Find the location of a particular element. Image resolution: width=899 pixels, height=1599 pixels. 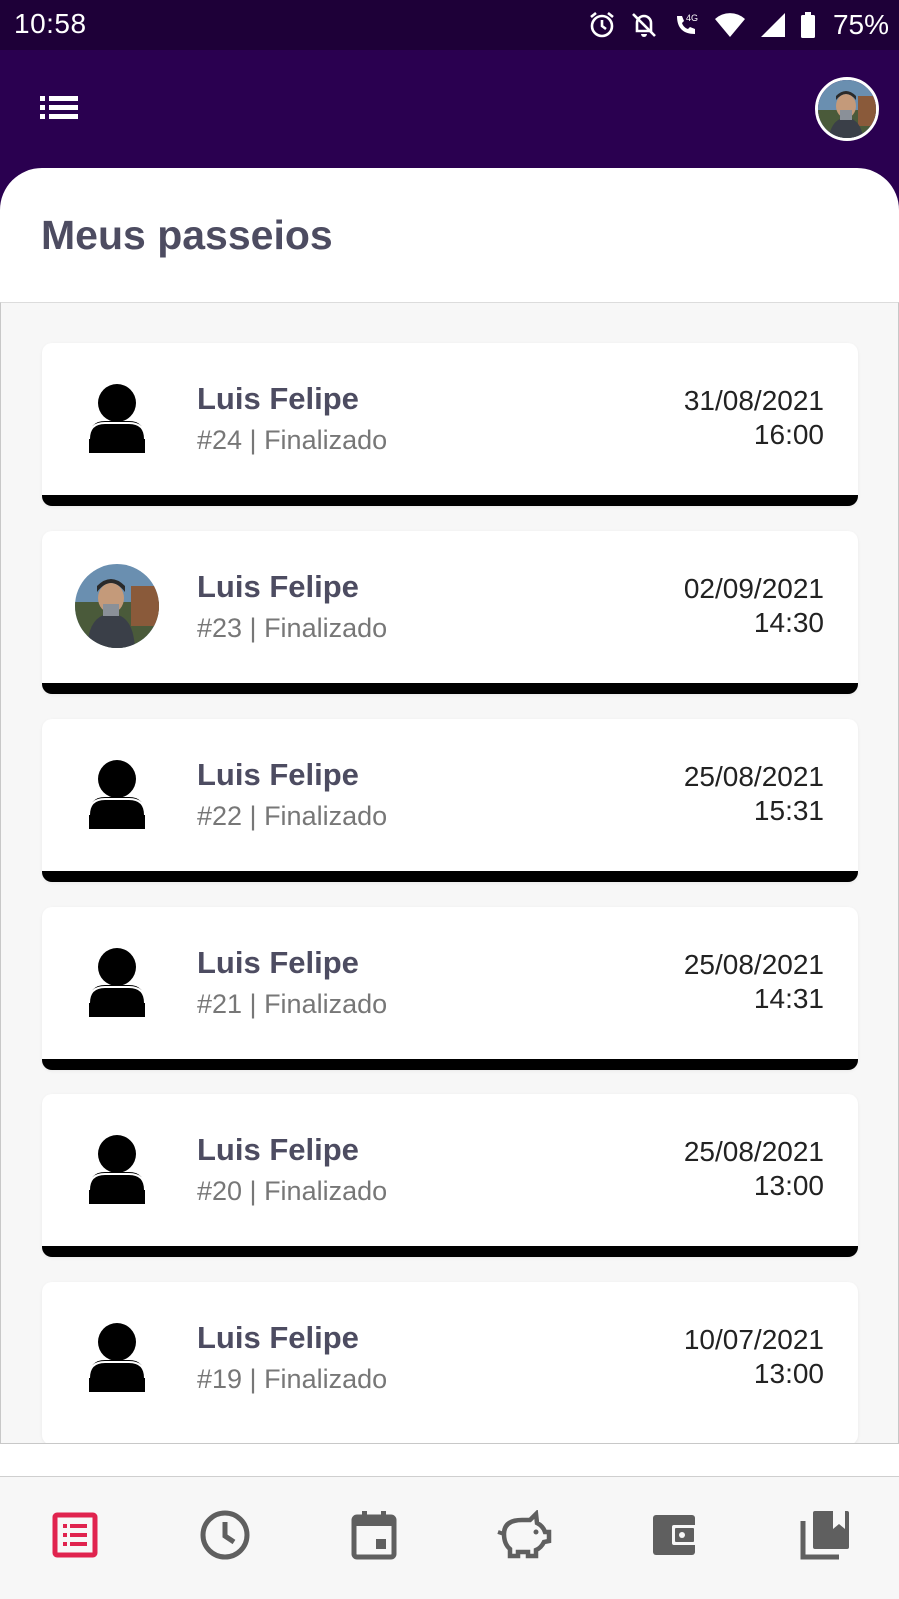

bottom-navigation is located at coordinates (449, 1537).